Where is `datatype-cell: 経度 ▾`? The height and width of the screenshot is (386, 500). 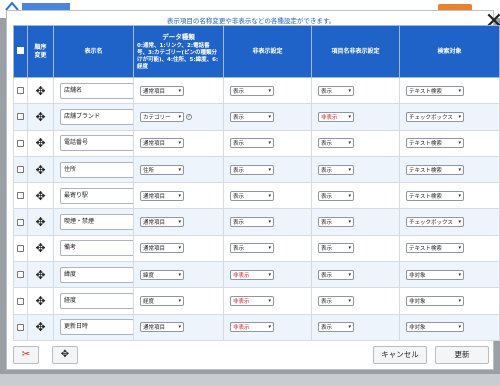
datatype-cell: 経度 ▾ is located at coordinates (178, 301).